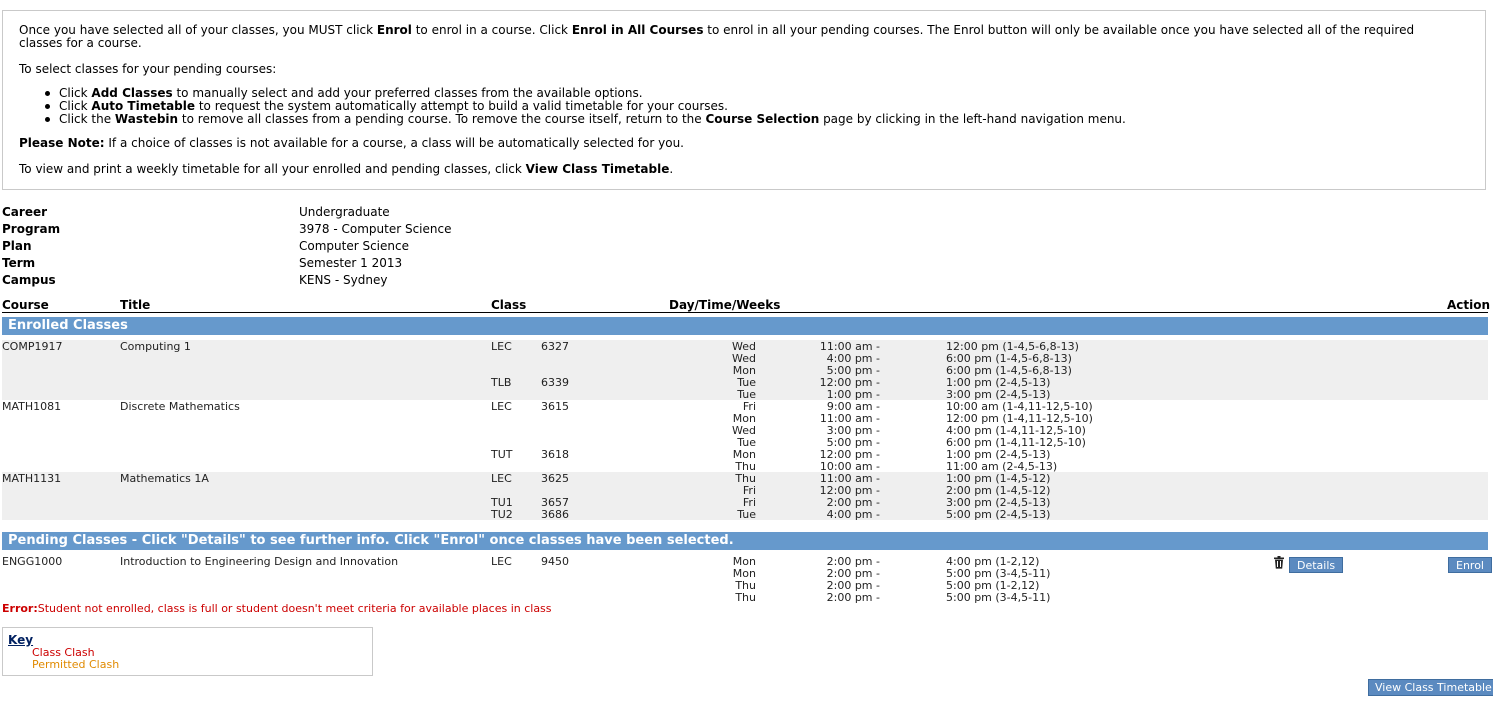 The image size is (1493, 712). What do you see at coordinates (29, 280) in the screenshot?
I see `detail-label: Campus` at bounding box center [29, 280].